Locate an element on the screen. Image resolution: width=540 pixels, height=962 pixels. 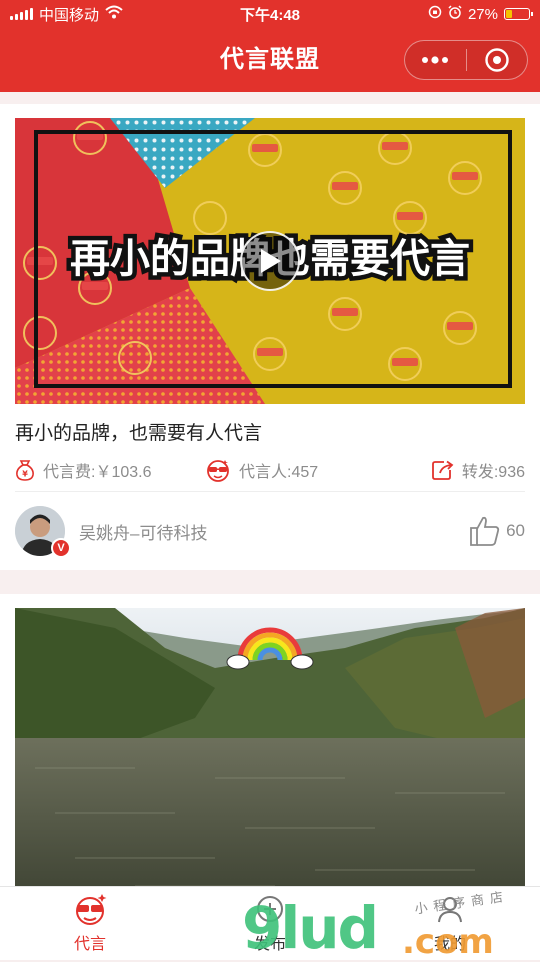
share-count: 转发:936 is located at coordinates (478, 470).